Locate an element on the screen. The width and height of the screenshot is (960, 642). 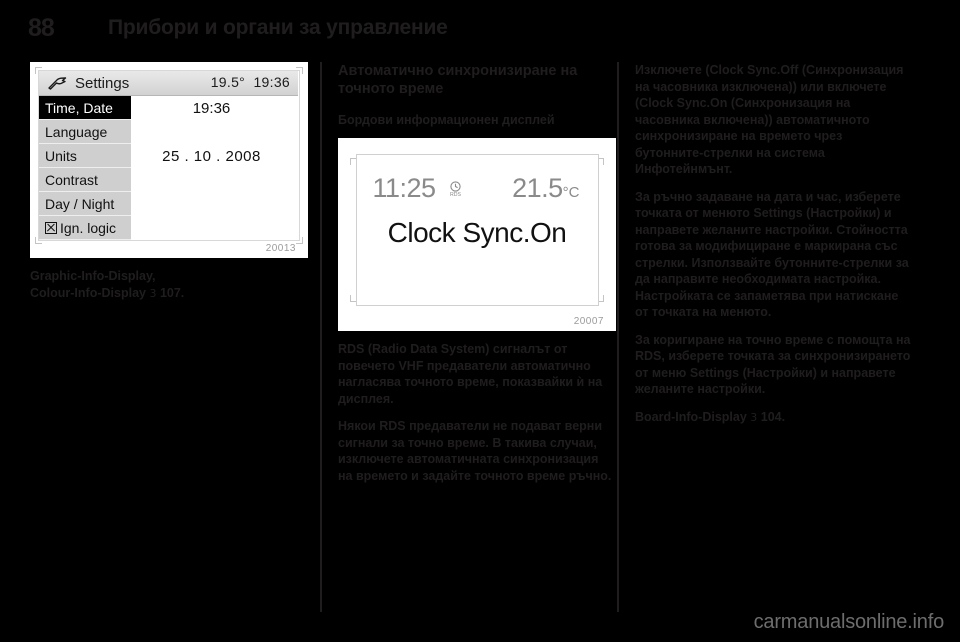
left-column: Settings 19.5° 19:36 Time, Date Language is located at coordinates (169, 182).